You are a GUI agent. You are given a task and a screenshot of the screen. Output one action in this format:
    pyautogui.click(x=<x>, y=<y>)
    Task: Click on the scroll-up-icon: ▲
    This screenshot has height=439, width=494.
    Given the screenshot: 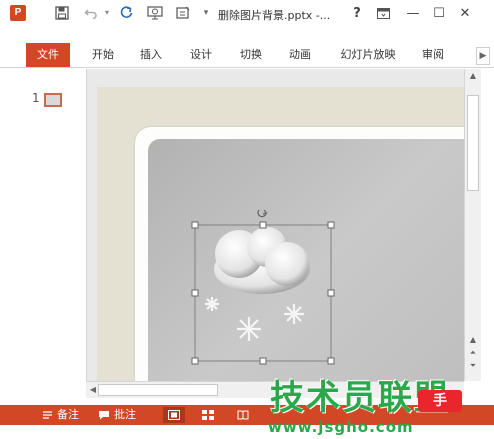 What is the action you would take?
    pyautogui.click(x=473, y=76)
    